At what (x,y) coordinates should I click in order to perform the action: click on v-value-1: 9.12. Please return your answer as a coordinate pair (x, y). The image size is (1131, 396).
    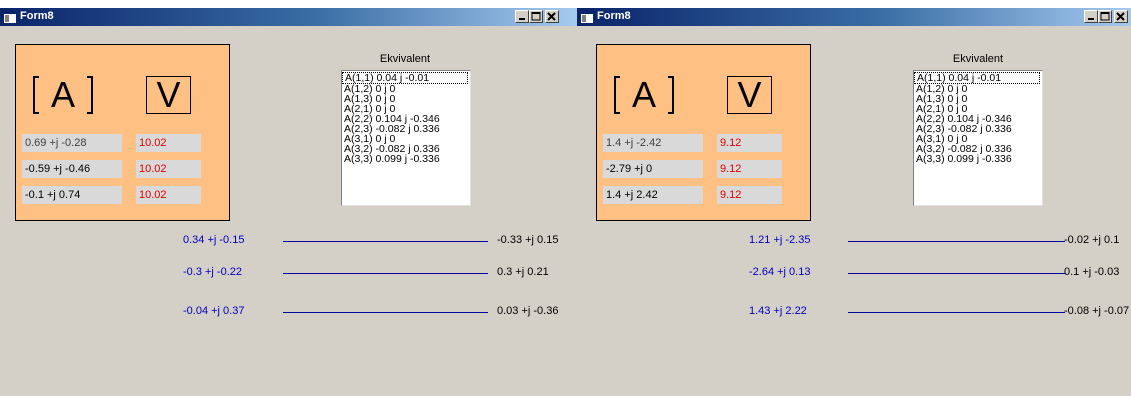
    Looking at the image, I should click on (749, 143).